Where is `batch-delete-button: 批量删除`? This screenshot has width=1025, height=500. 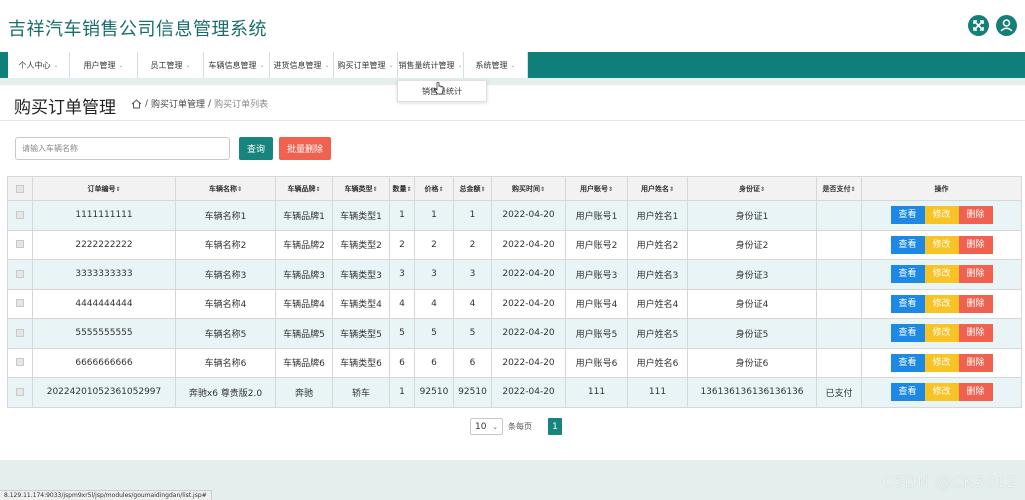
batch-delete-button: 批量删除 is located at coordinates (305, 148).